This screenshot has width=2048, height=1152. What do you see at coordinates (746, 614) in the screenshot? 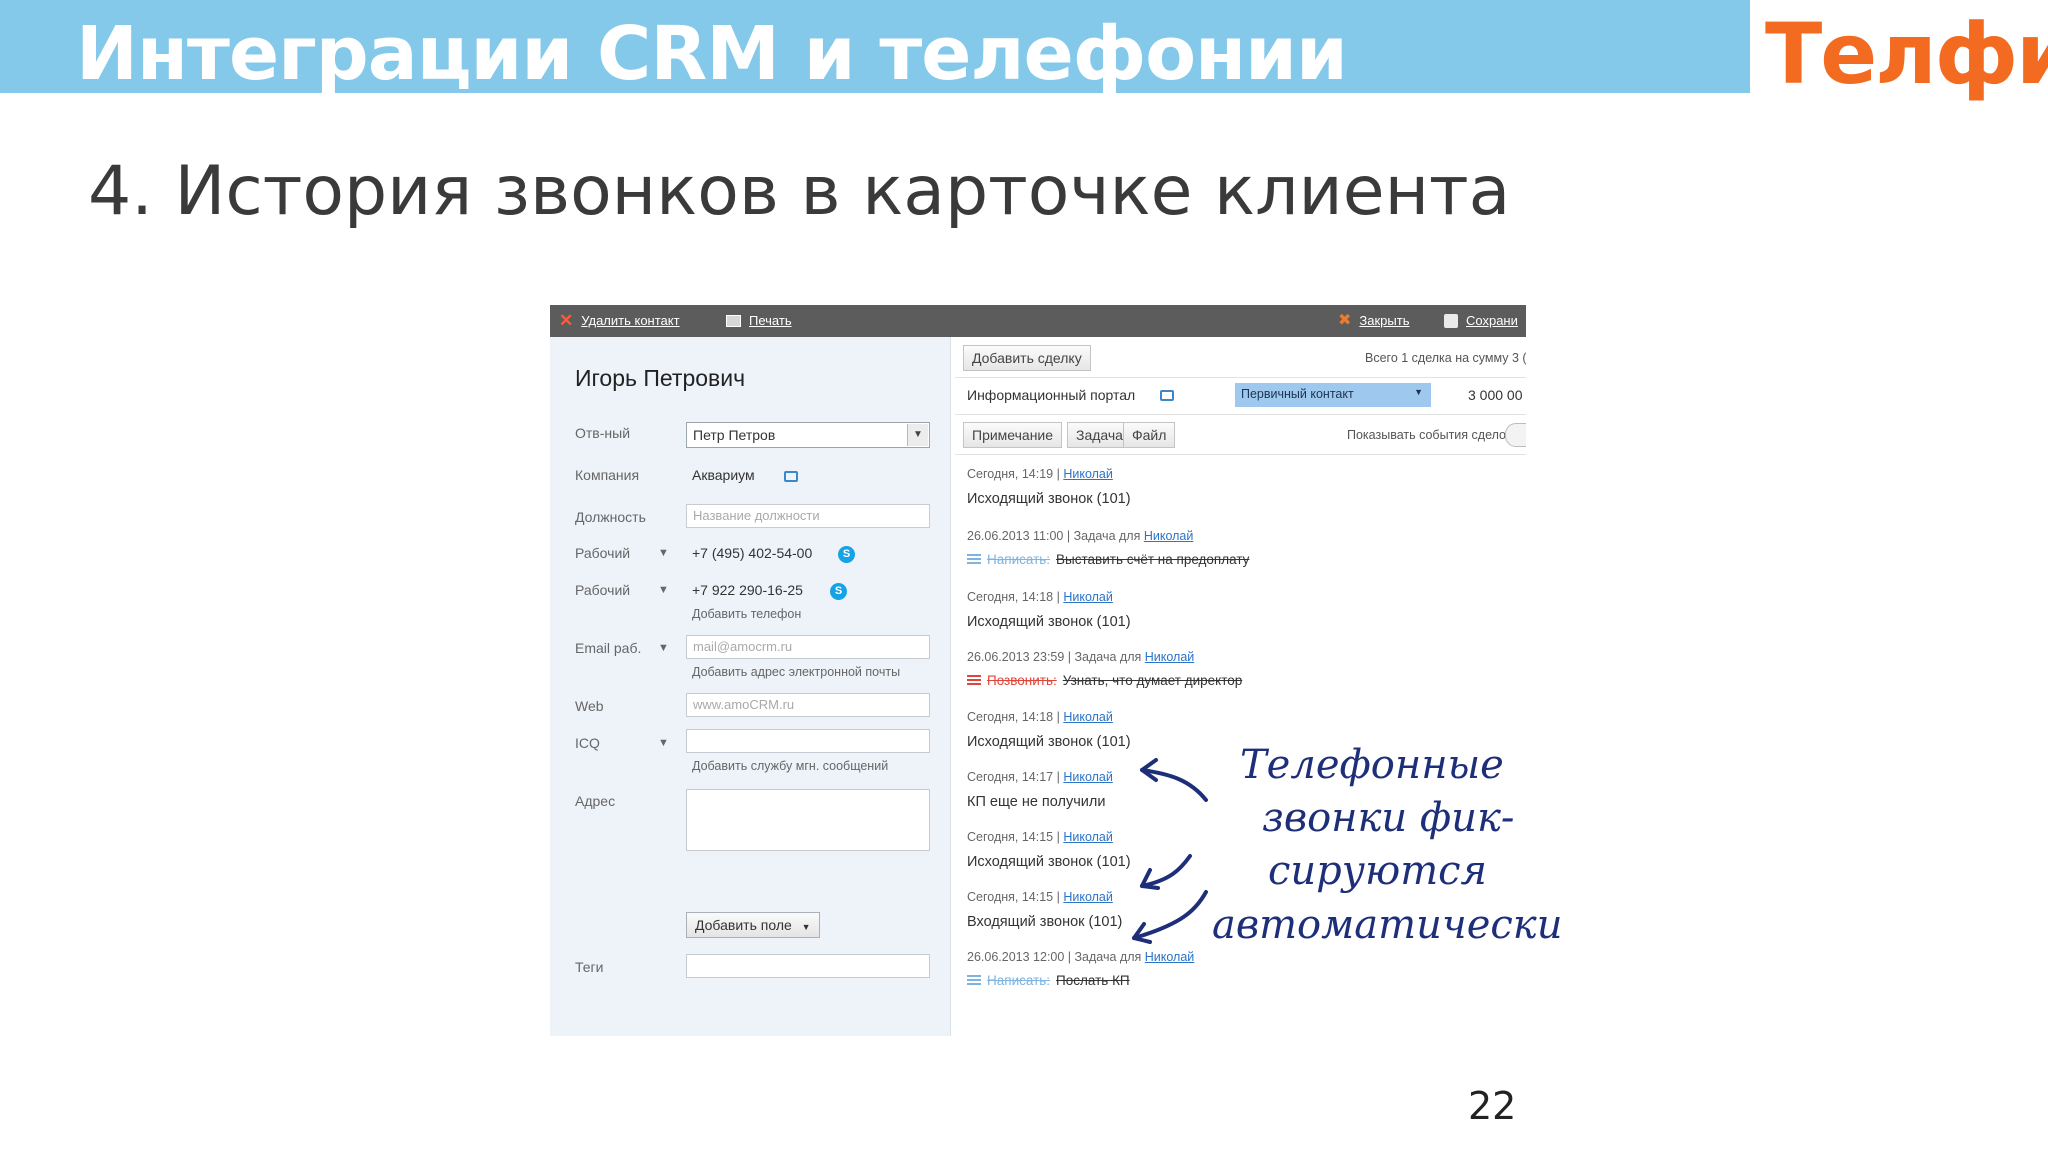
I see `add-phone-link: Добавить телефон` at bounding box center [746, 614].